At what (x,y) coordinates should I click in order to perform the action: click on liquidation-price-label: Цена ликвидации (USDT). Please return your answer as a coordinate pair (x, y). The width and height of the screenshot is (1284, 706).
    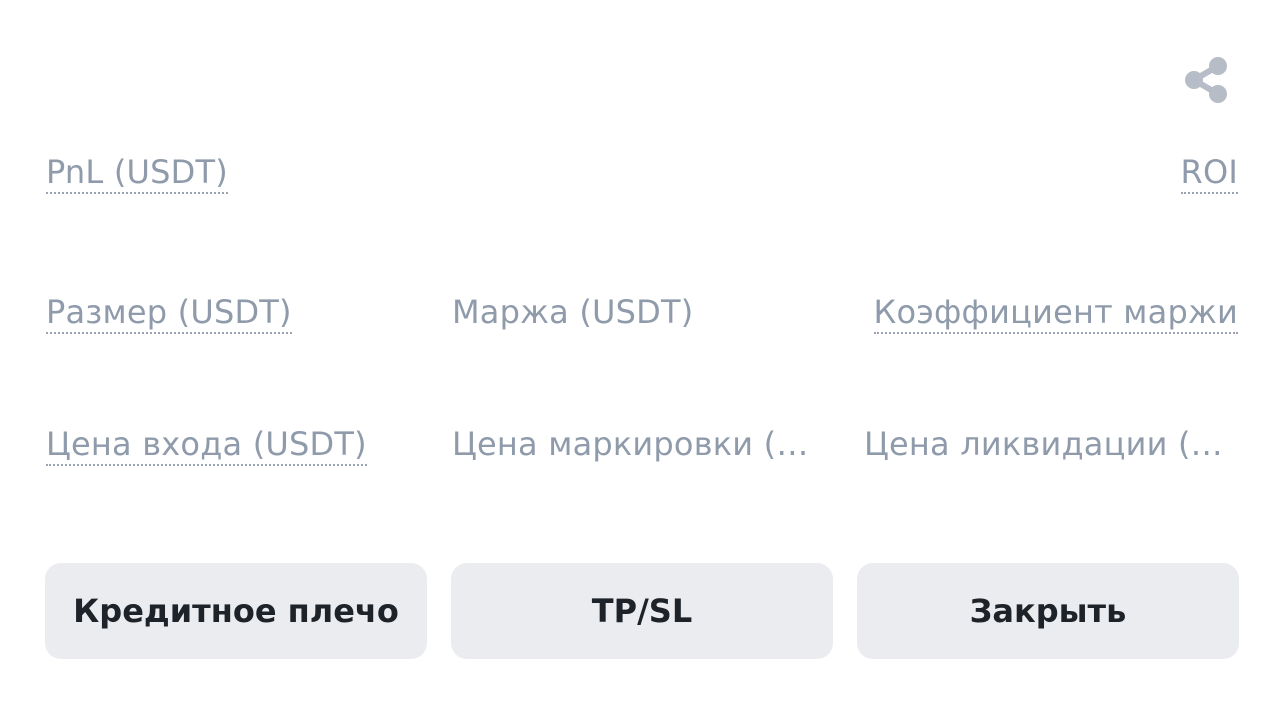
    Looking at the image, I should click on (1051, 444).